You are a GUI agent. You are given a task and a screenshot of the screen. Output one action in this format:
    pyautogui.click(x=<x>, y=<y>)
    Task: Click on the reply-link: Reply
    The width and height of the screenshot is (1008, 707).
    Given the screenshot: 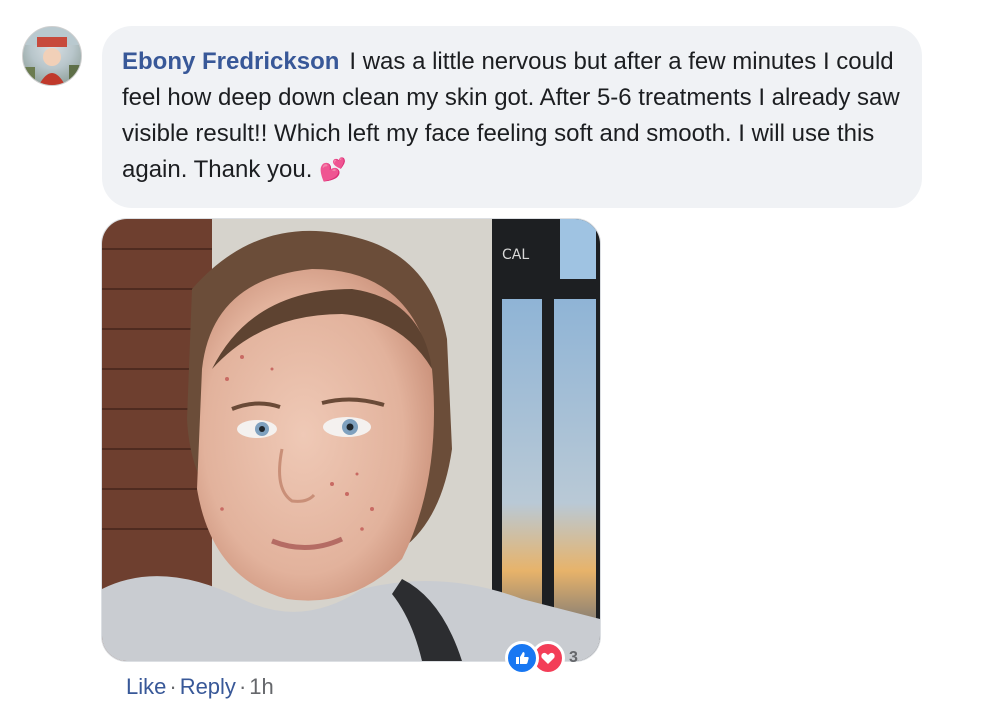 What is the action you would take?
    pyautogui.click(x=208, y=686)
    